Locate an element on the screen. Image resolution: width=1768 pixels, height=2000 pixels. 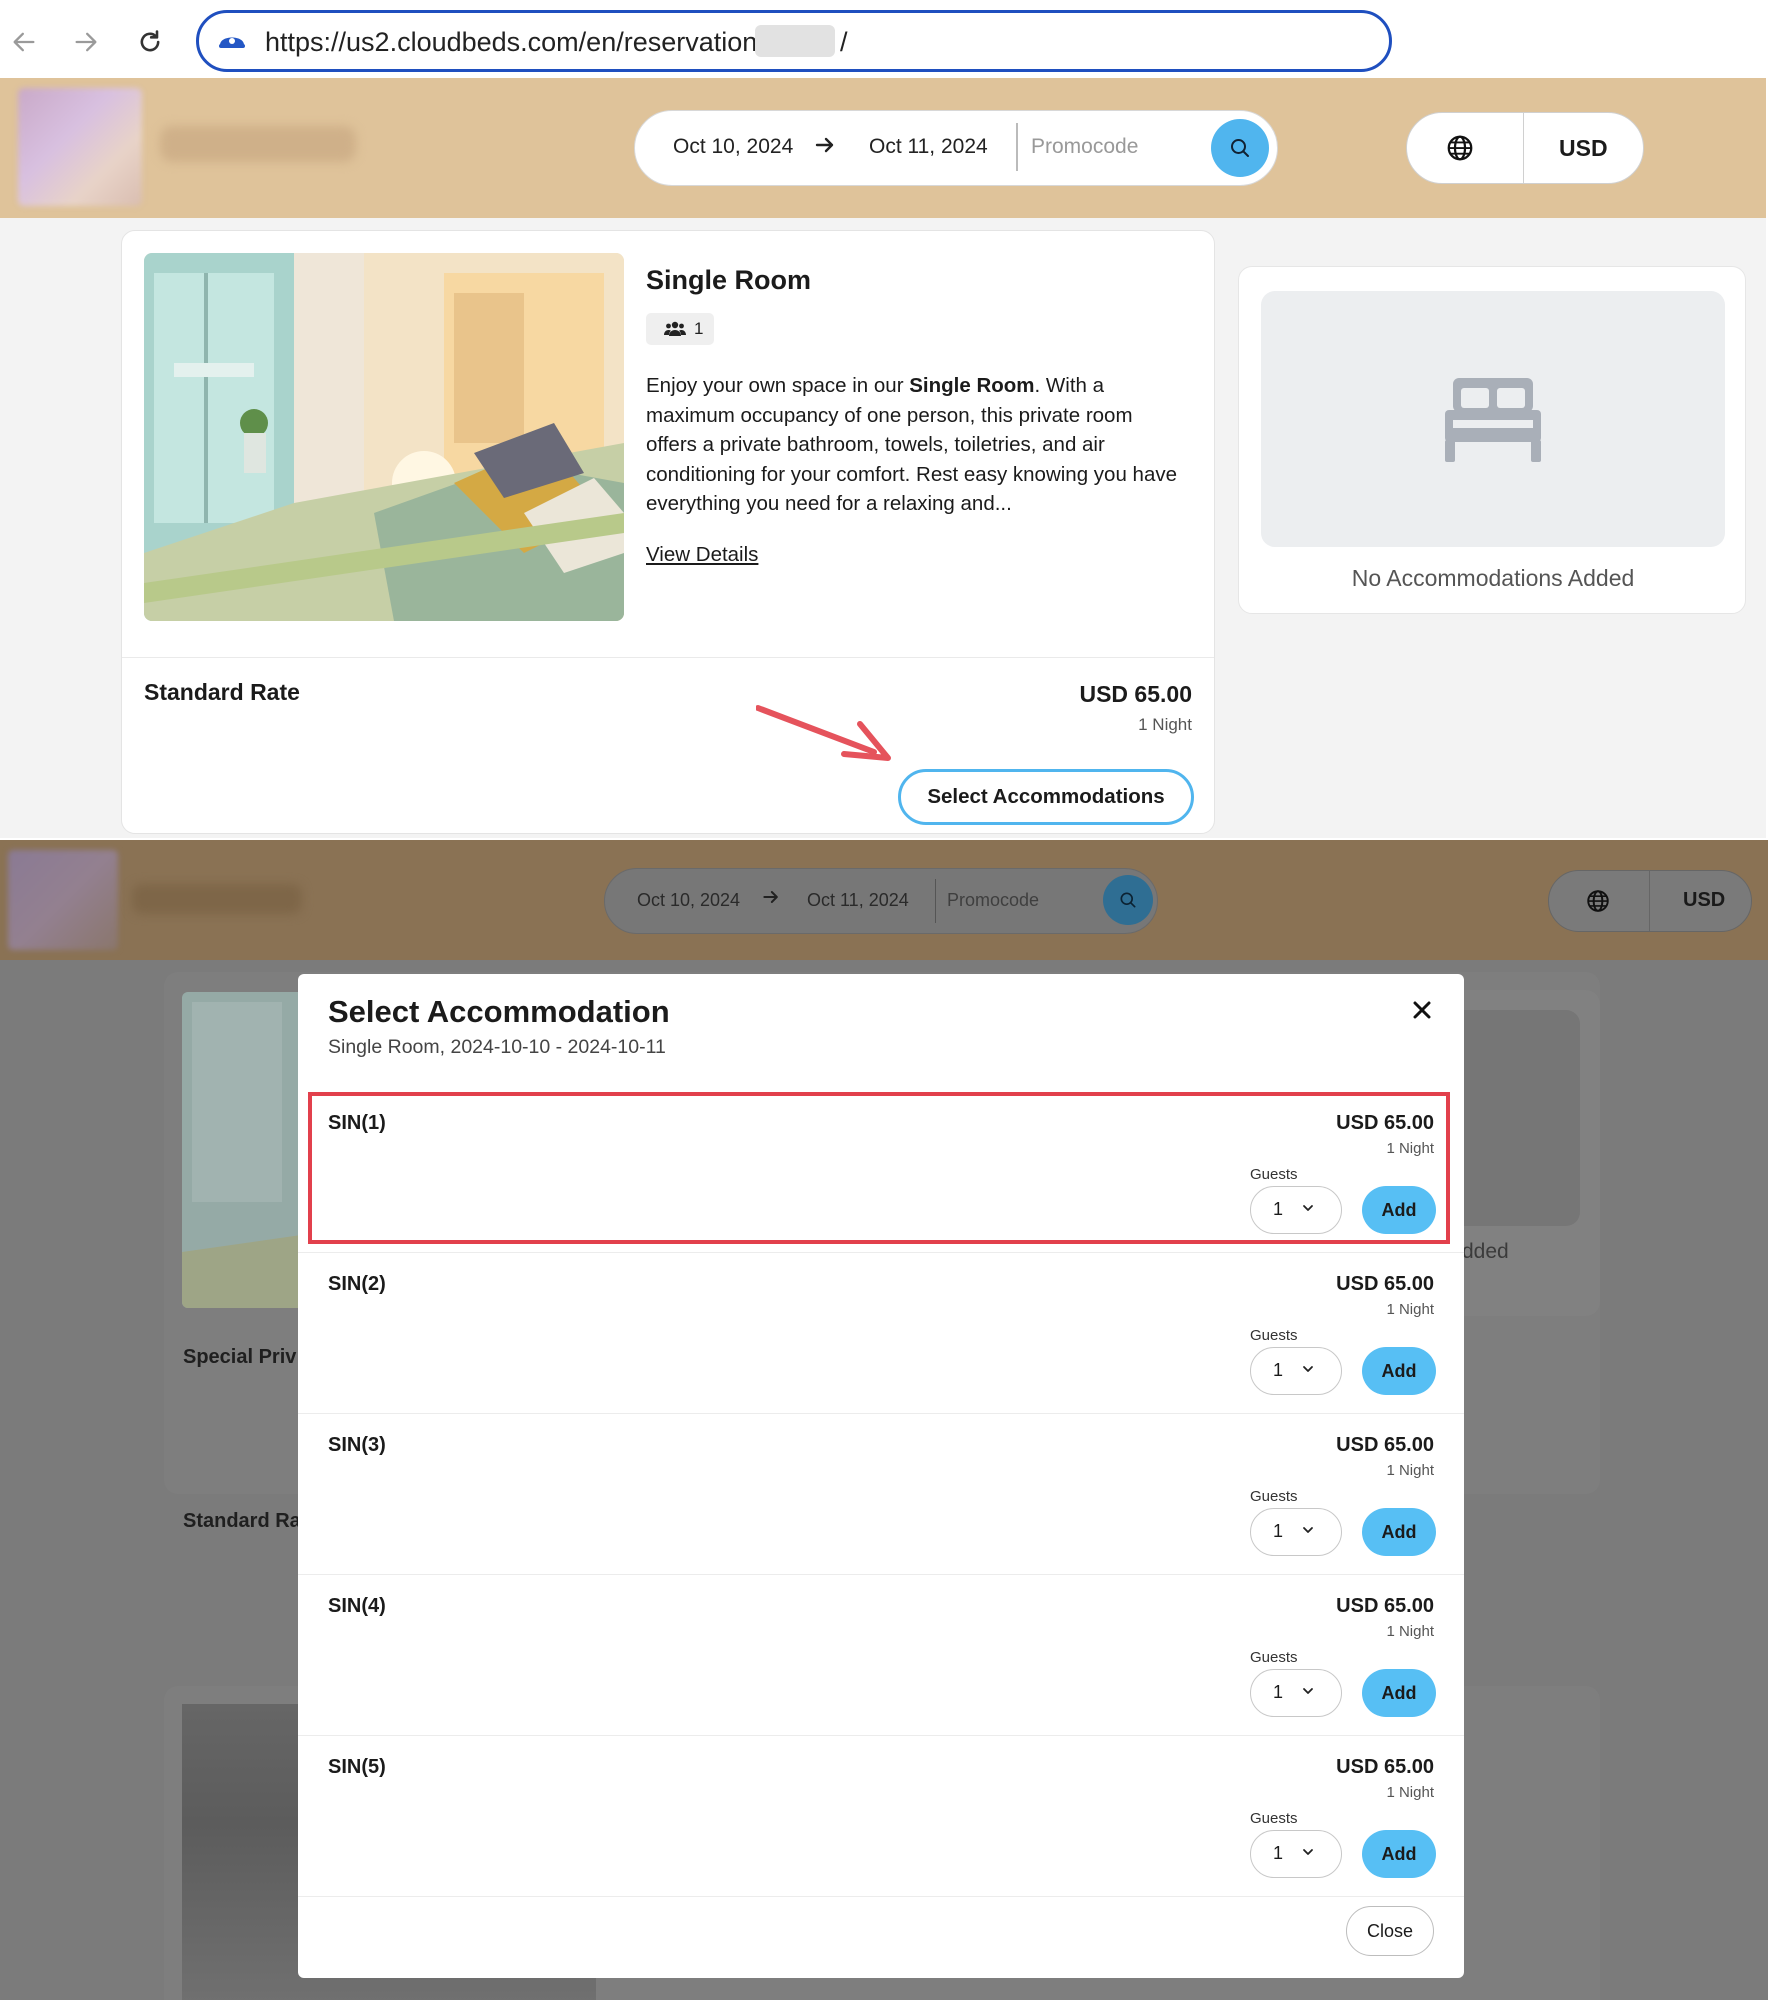
annotation-arrow-icon is located at coordinates (825, 737).